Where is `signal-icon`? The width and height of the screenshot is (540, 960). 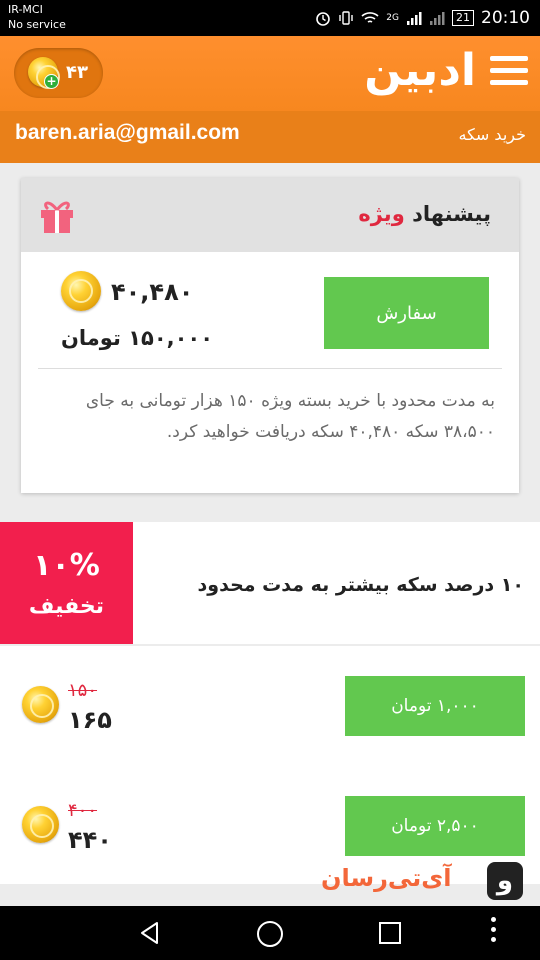 signal-icon is located at coordinates (414, 18).